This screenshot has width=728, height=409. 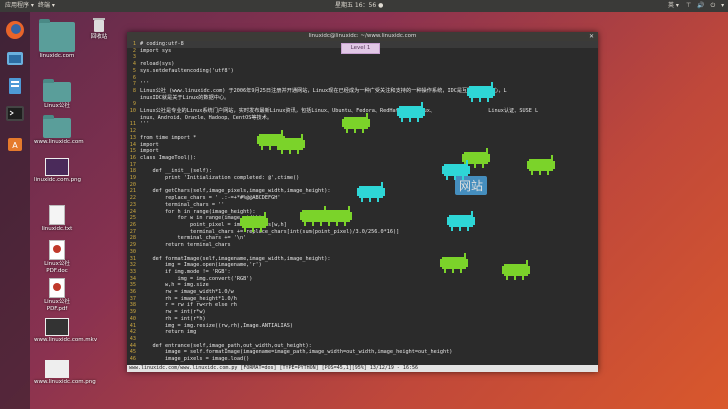 I want to click on code-line: 46 image_pixels = image.load(), so click(x=362, y=359).